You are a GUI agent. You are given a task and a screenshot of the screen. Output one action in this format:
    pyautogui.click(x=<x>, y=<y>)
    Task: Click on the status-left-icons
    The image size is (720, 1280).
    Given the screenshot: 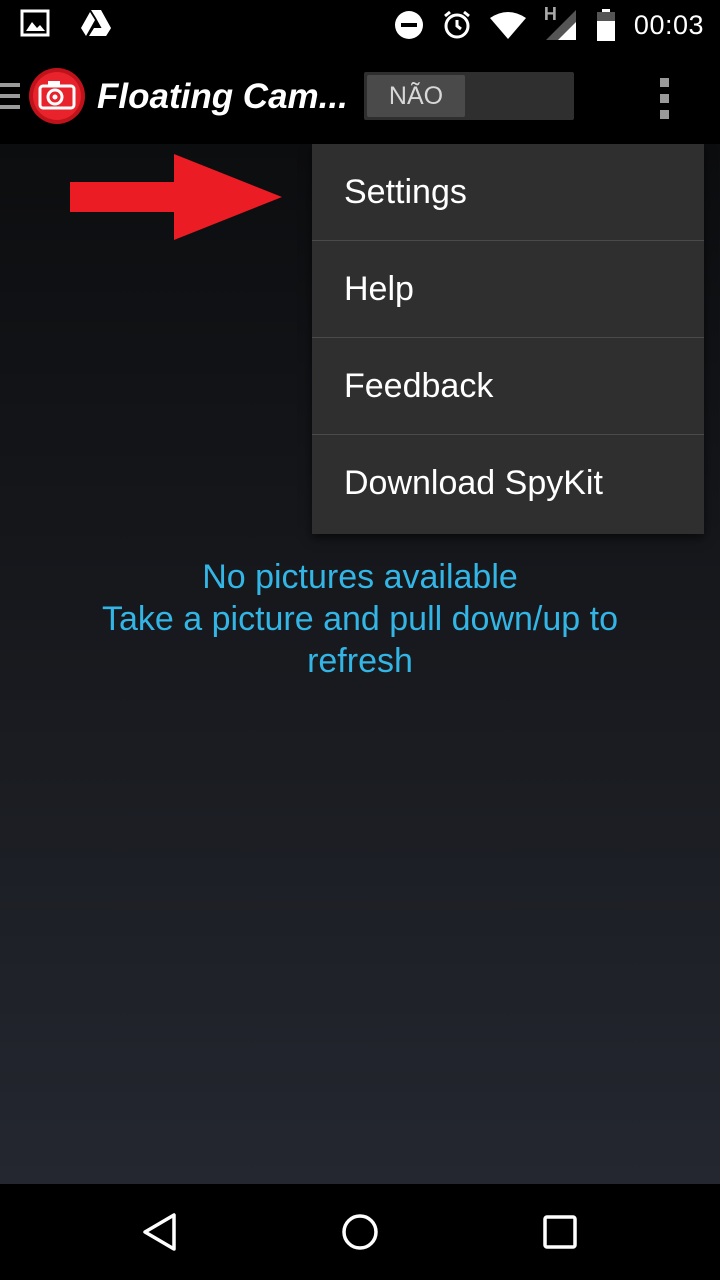 What is the action you would take?
    pyautogui.click(x=66, y=23)
    